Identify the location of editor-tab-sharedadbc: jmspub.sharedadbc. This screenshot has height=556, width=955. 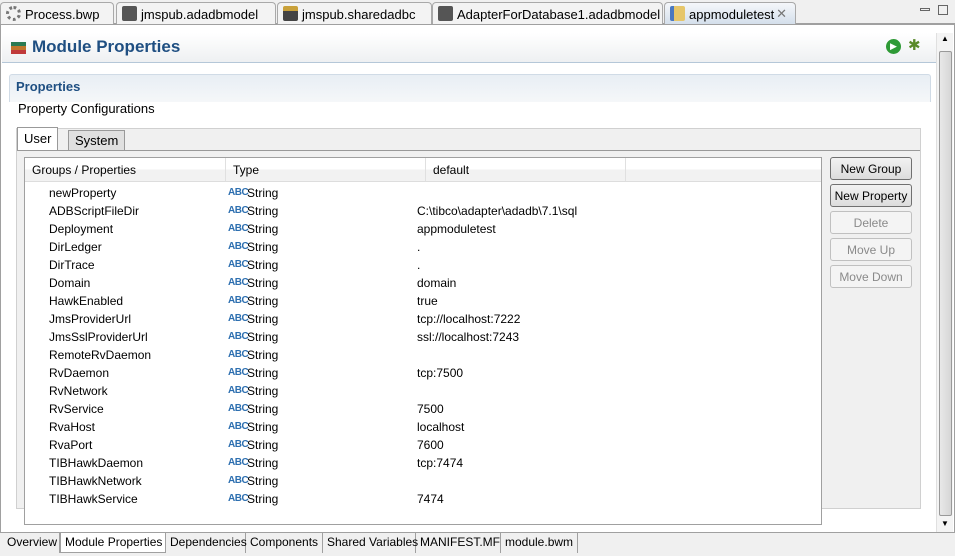
(354, 13).